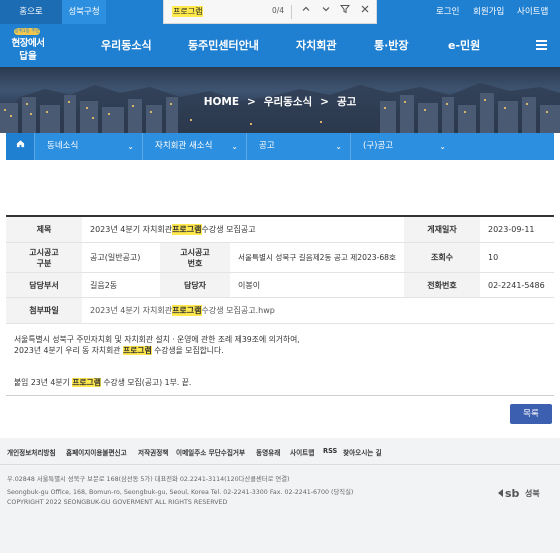  Describe the element at coordinates (316, 45) in the screenshot. I see `nav-item-autonomy-hall: 자치회관` at that location.